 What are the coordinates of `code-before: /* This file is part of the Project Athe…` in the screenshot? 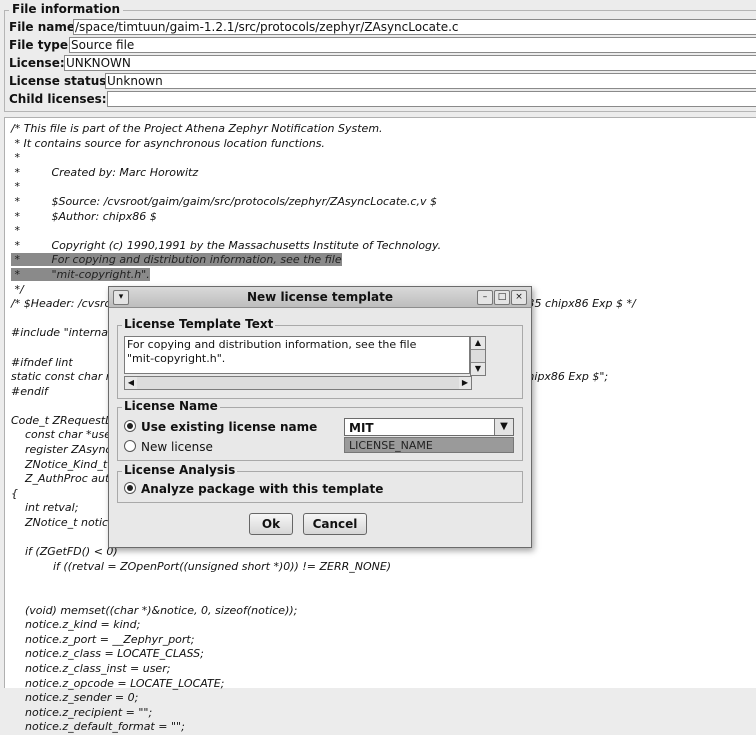 It's located at (226, 187).